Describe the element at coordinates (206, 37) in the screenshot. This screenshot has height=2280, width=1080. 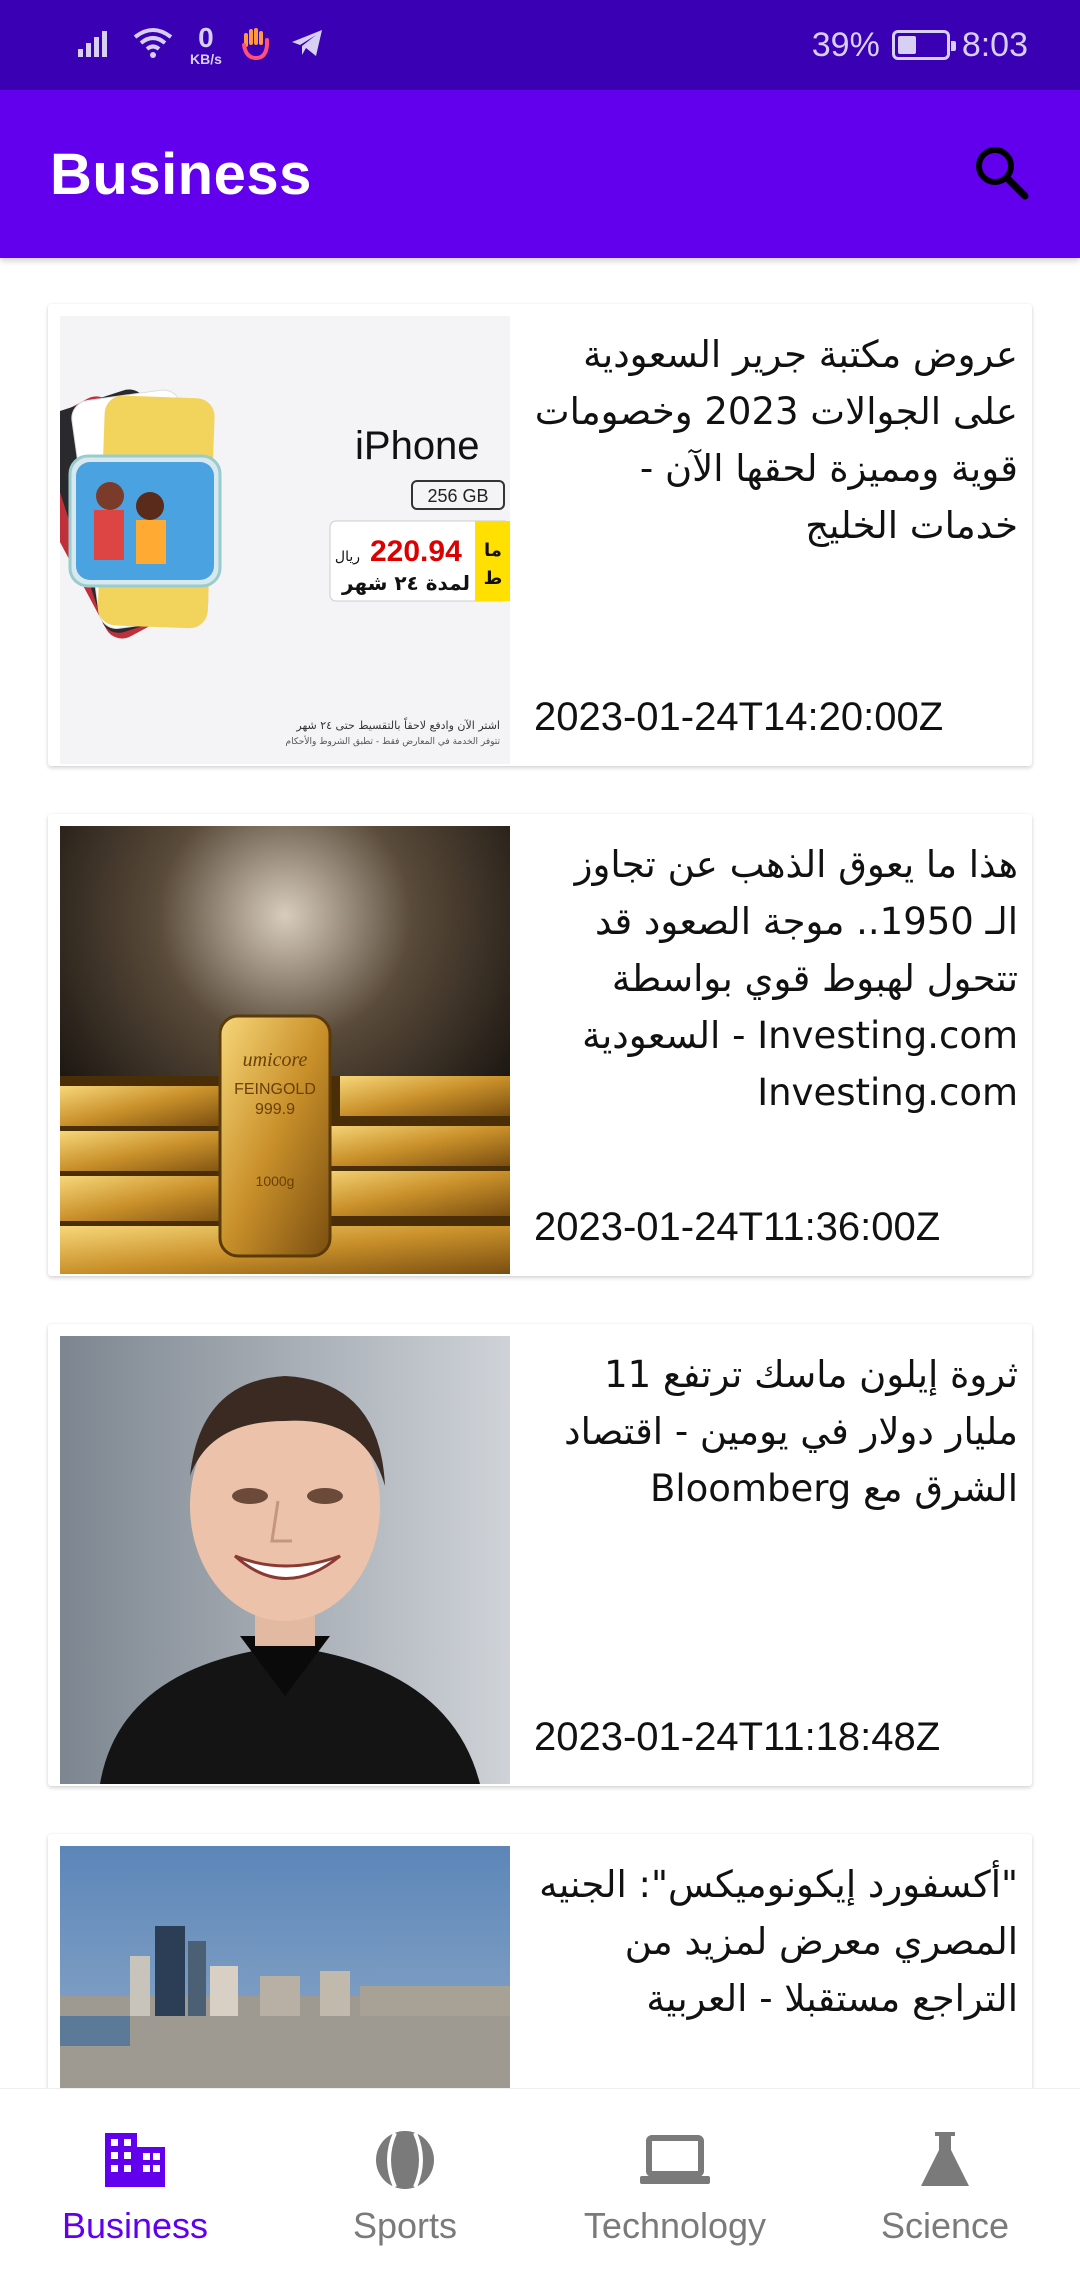
I see `network-speed-value: 0` at that location.